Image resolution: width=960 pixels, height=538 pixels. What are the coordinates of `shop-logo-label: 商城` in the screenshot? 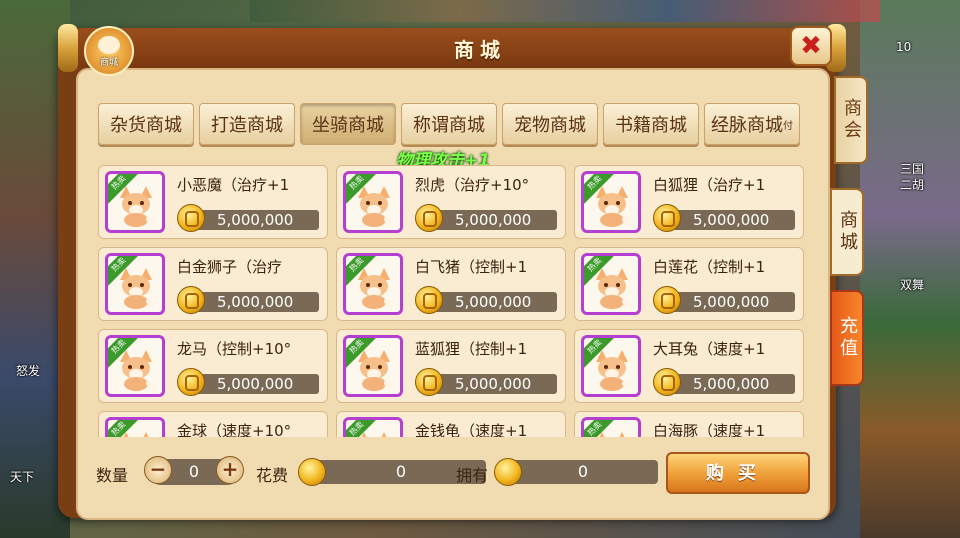 It's located at (108, 63).